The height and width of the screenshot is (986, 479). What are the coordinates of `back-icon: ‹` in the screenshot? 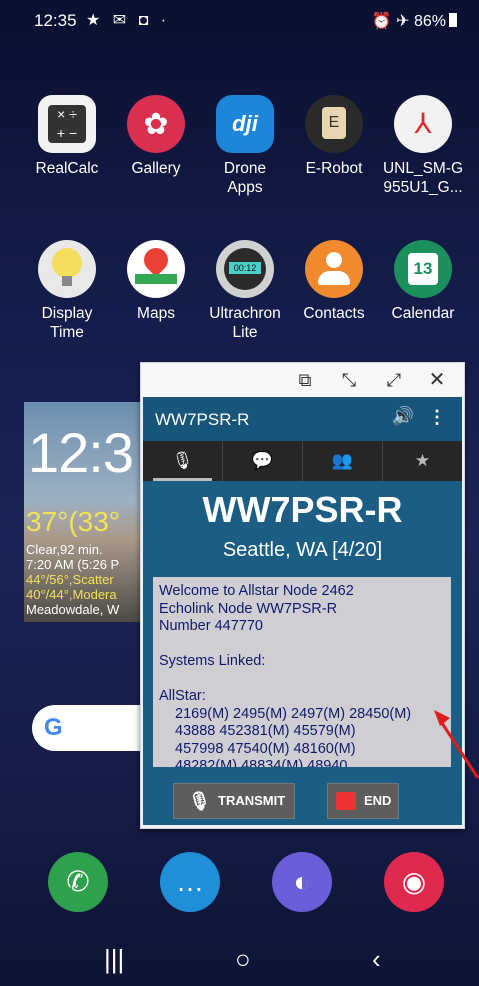 It's located at (376, 959).